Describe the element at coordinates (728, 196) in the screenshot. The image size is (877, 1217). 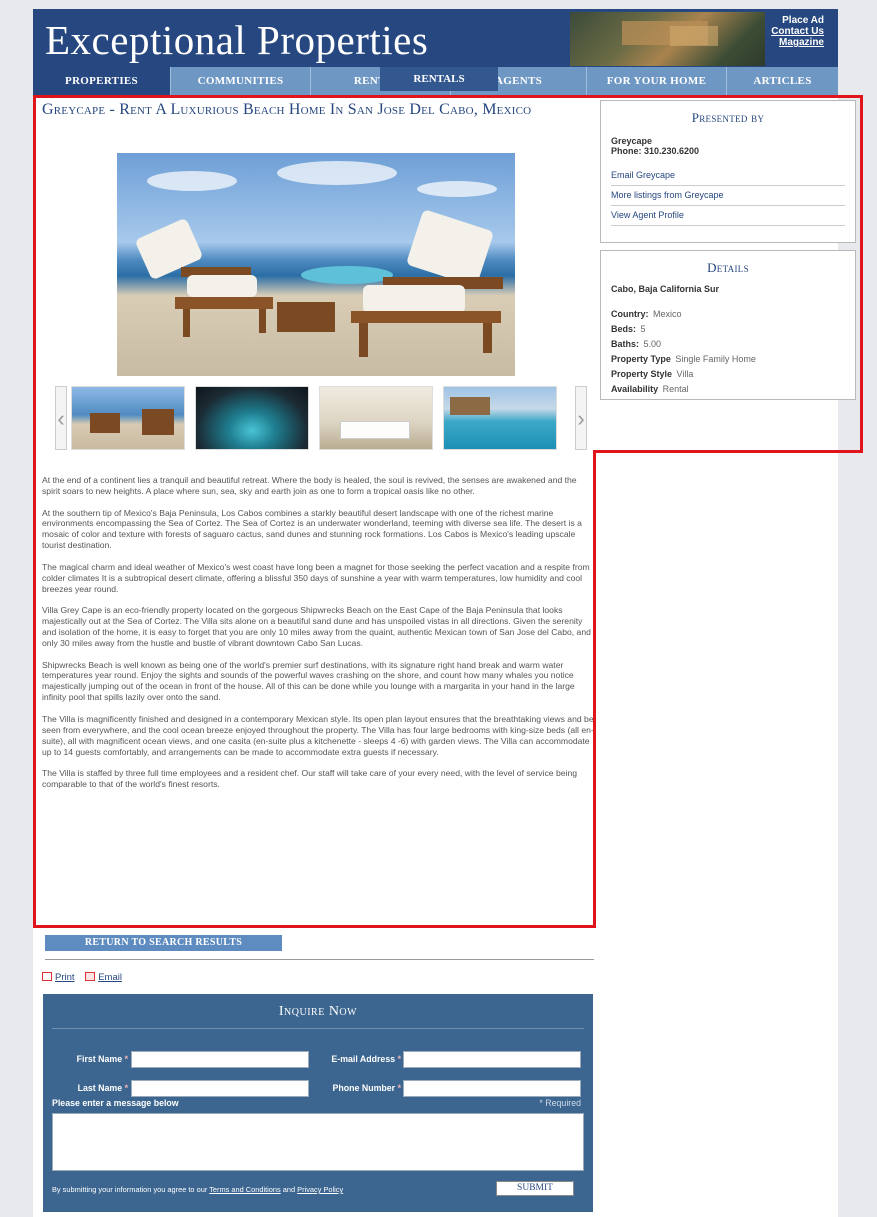
I see `more-listings-link: More listings from Greycape` at that location.